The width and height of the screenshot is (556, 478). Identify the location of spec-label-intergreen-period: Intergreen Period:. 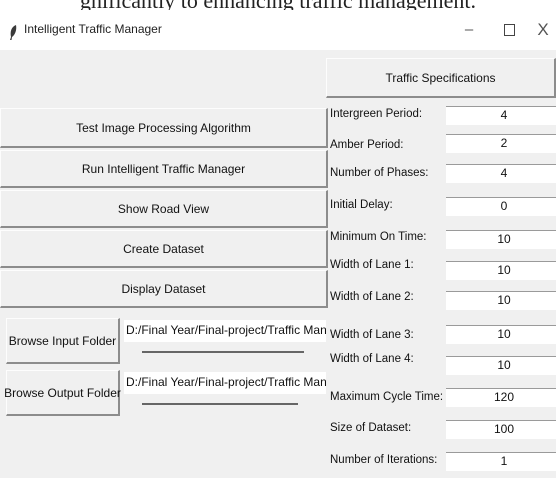
(376, 114).